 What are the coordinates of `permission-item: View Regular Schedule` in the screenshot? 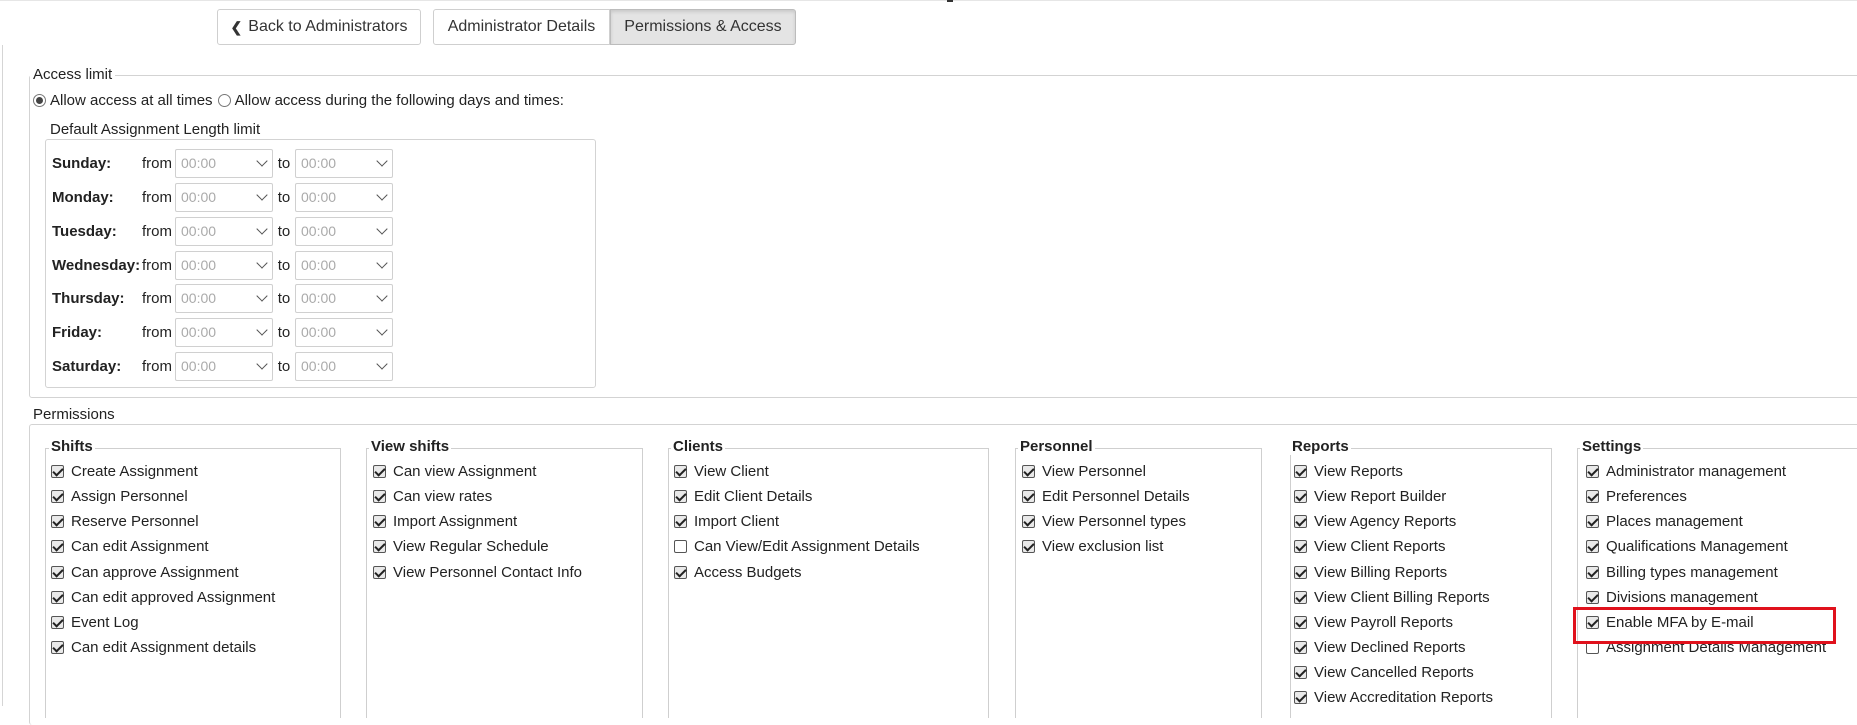 It's located at (461, 546).